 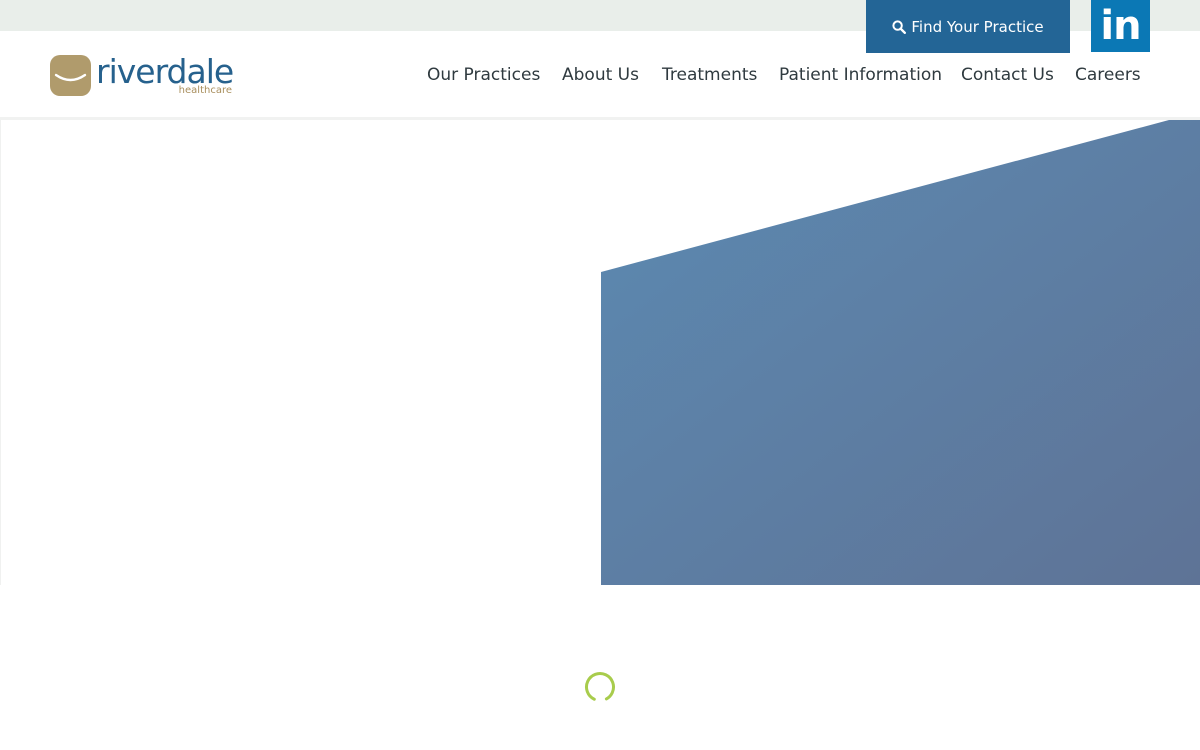 I want to click on find-your-practice-label: Find Your Practice, so click(x=977, y=26).